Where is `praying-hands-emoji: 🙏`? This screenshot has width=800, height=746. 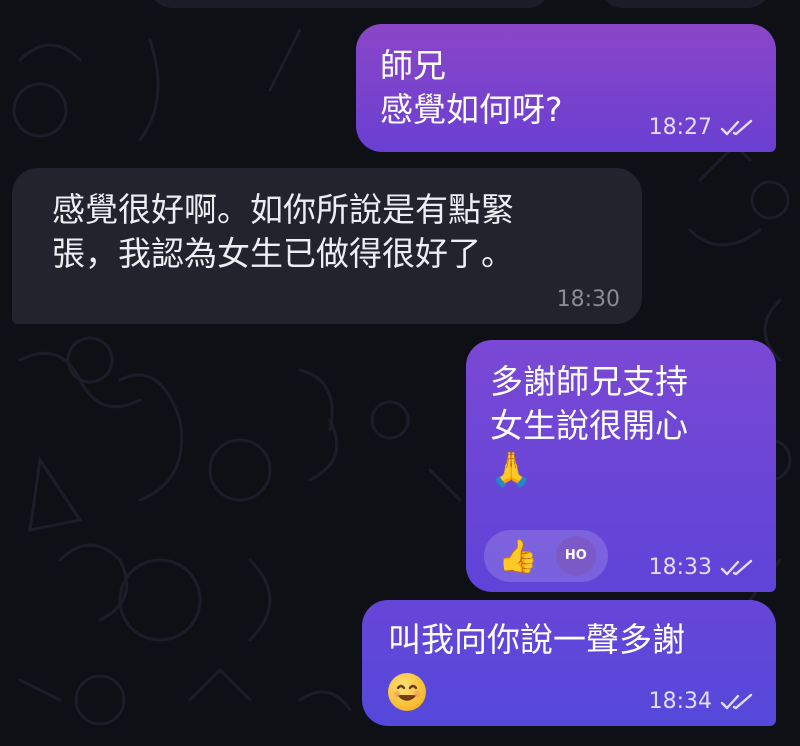 praying-hands-emoji: 🙏 is located at coordinates (511, 470).